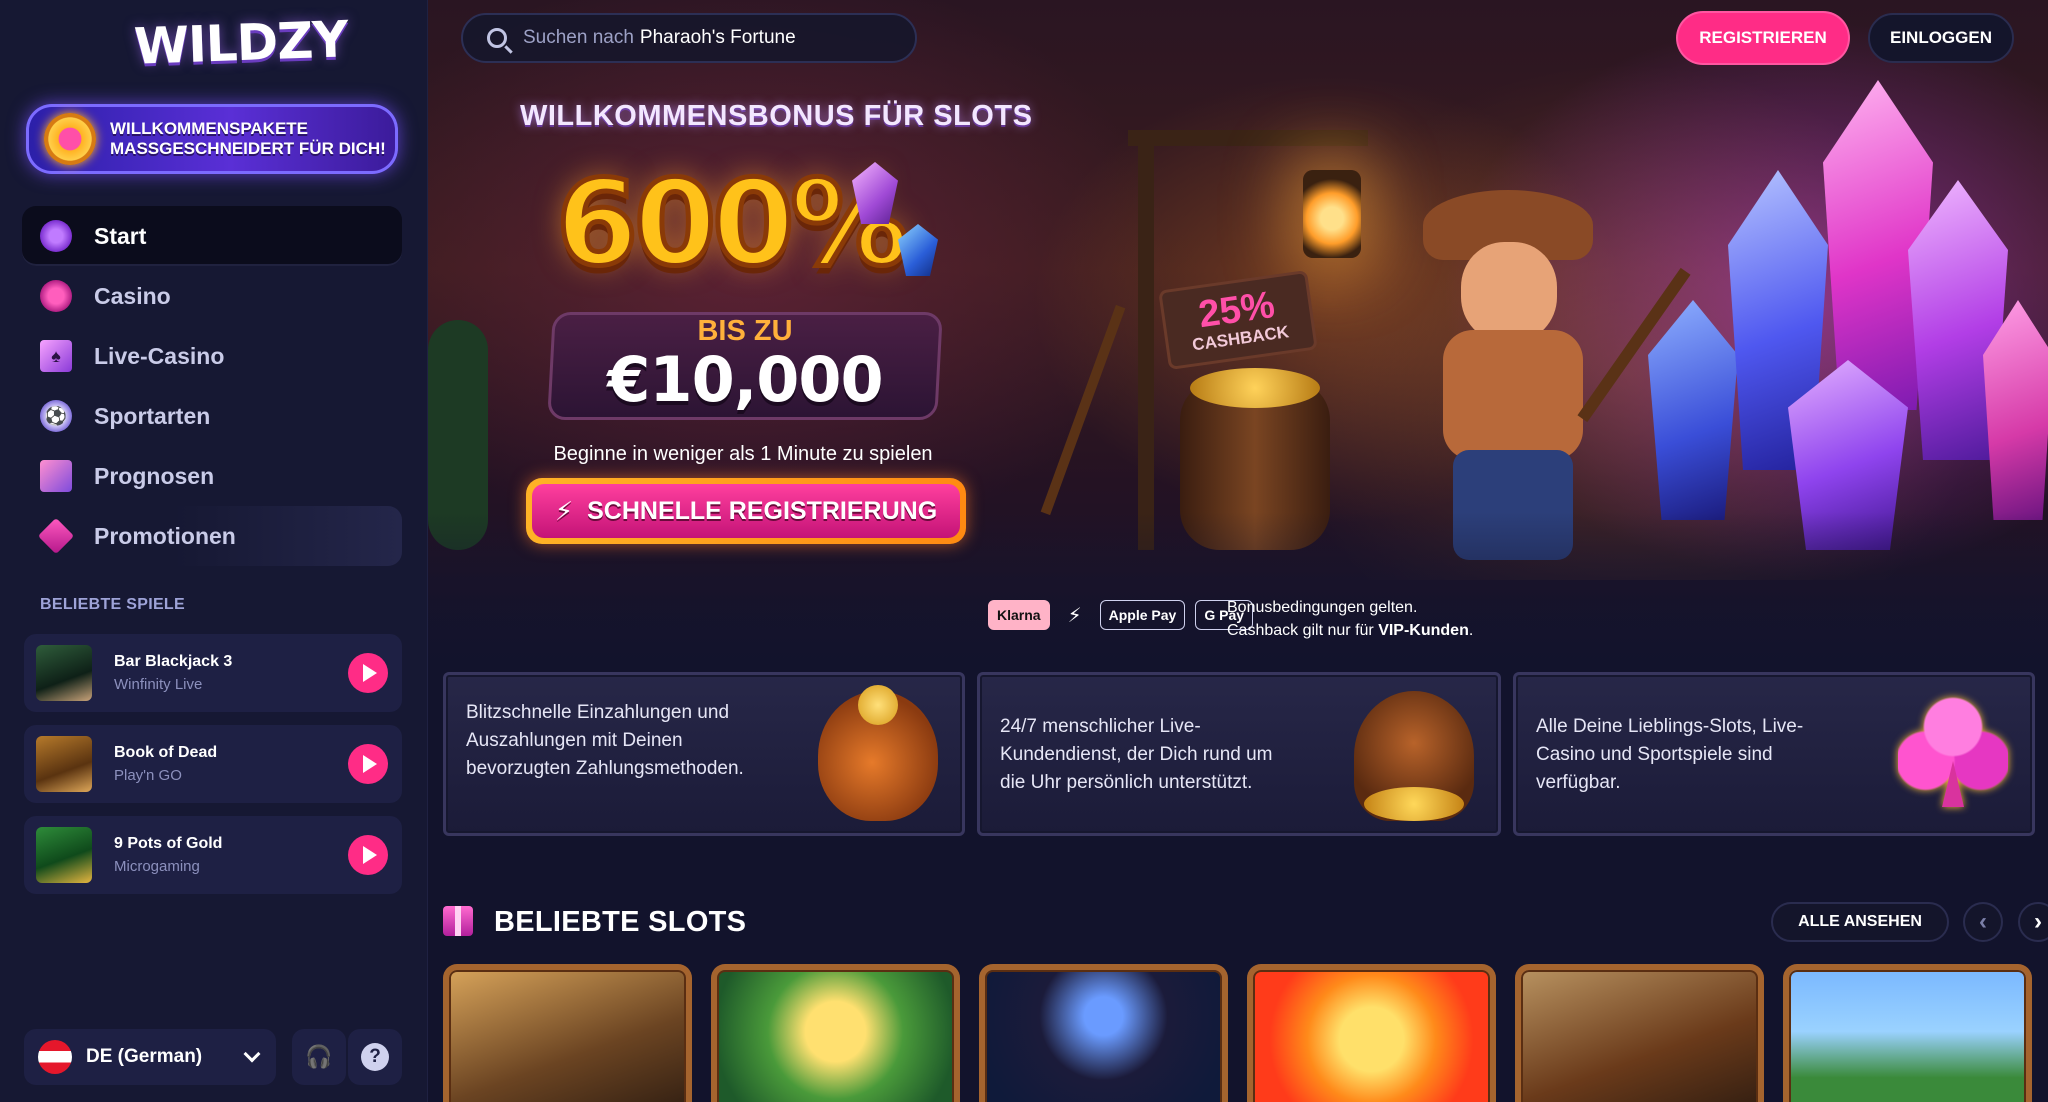  I want to click on nav-item-live-casino: ♠ Live-Casino, so click(212, 356).